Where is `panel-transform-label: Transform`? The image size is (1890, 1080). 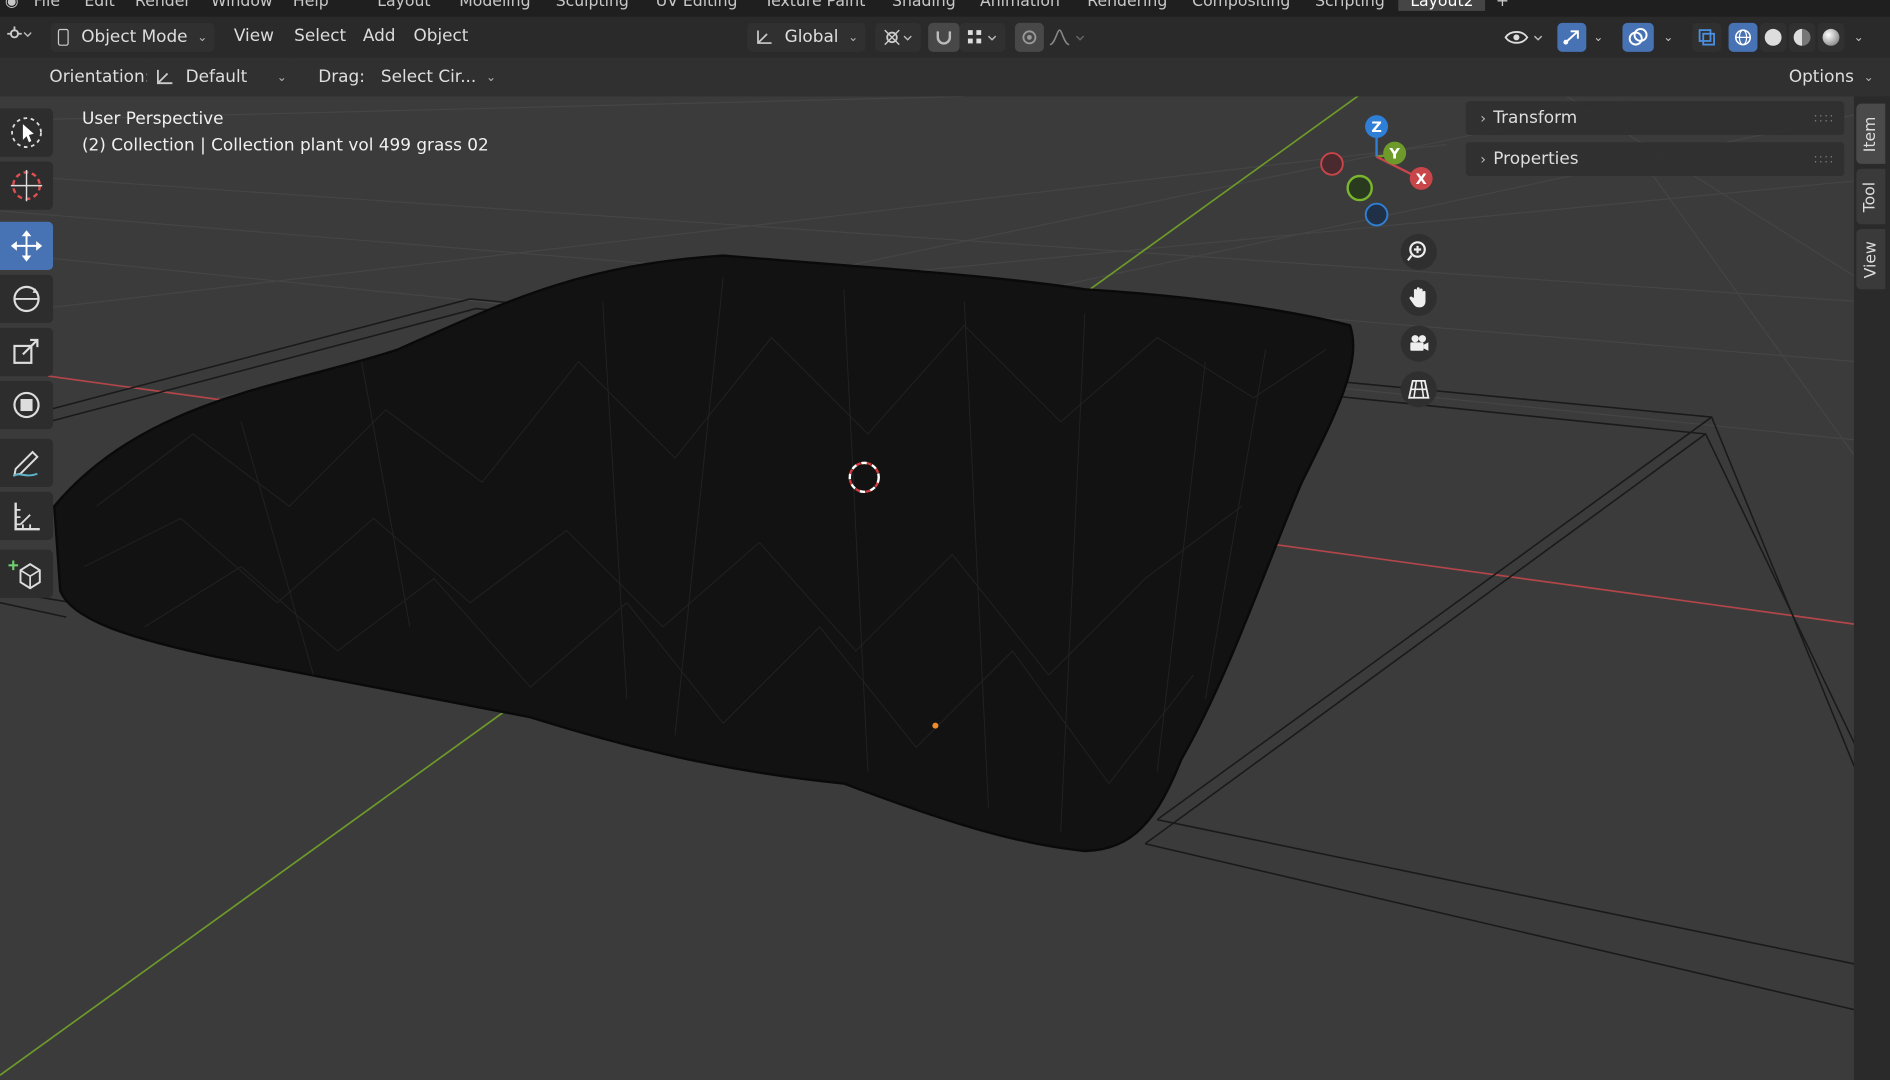
panel-transform-label: Transform is located at coordinates (1535, 118).